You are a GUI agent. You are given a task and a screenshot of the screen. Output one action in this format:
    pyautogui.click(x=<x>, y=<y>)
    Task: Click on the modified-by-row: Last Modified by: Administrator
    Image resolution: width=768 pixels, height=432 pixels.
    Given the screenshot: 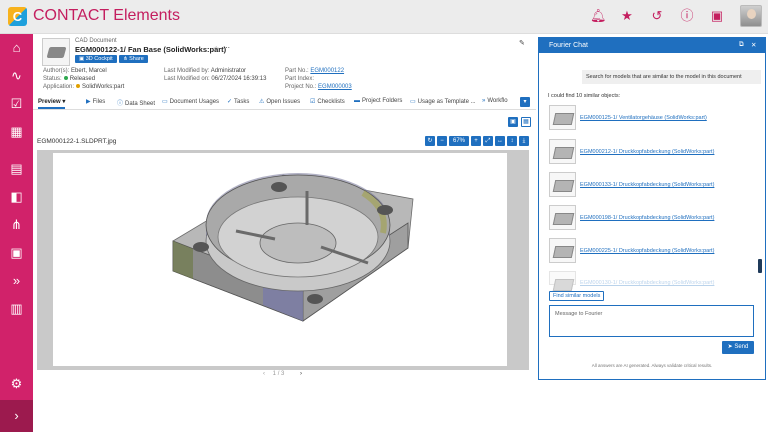 What is the action you would take?
    pyautogui.click(x=205, y=71)
    